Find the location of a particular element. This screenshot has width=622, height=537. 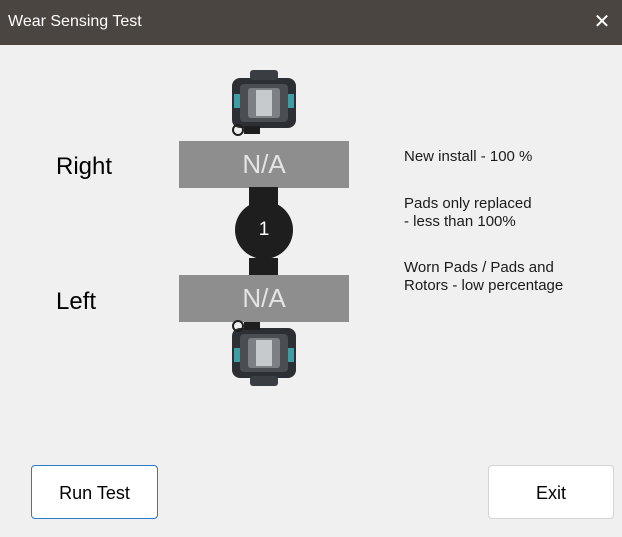

axle-lower-connector is located at coordinates (263, 267).